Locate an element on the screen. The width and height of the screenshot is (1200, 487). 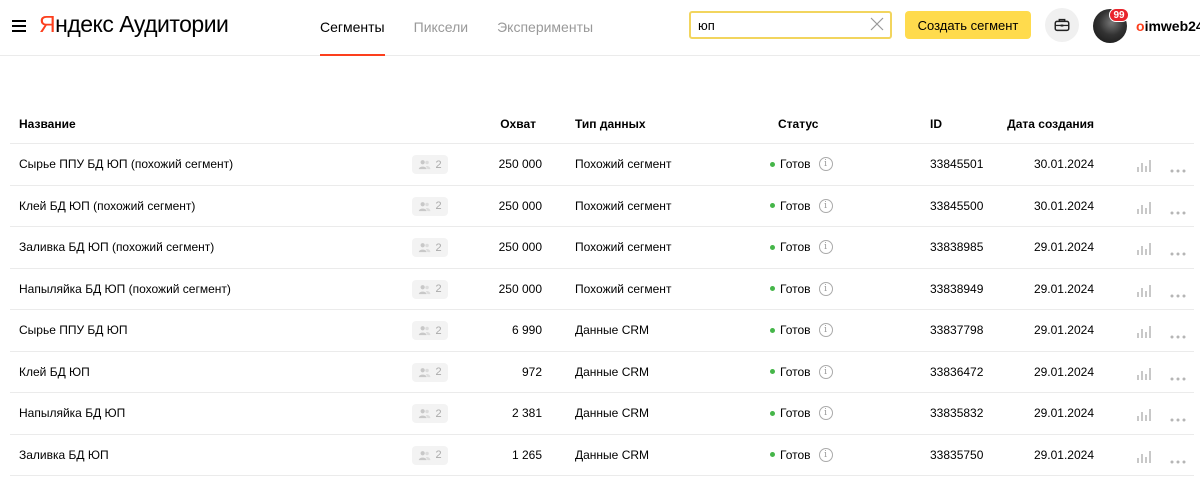
column-header-name: Название is located at coordinates (47, 124).